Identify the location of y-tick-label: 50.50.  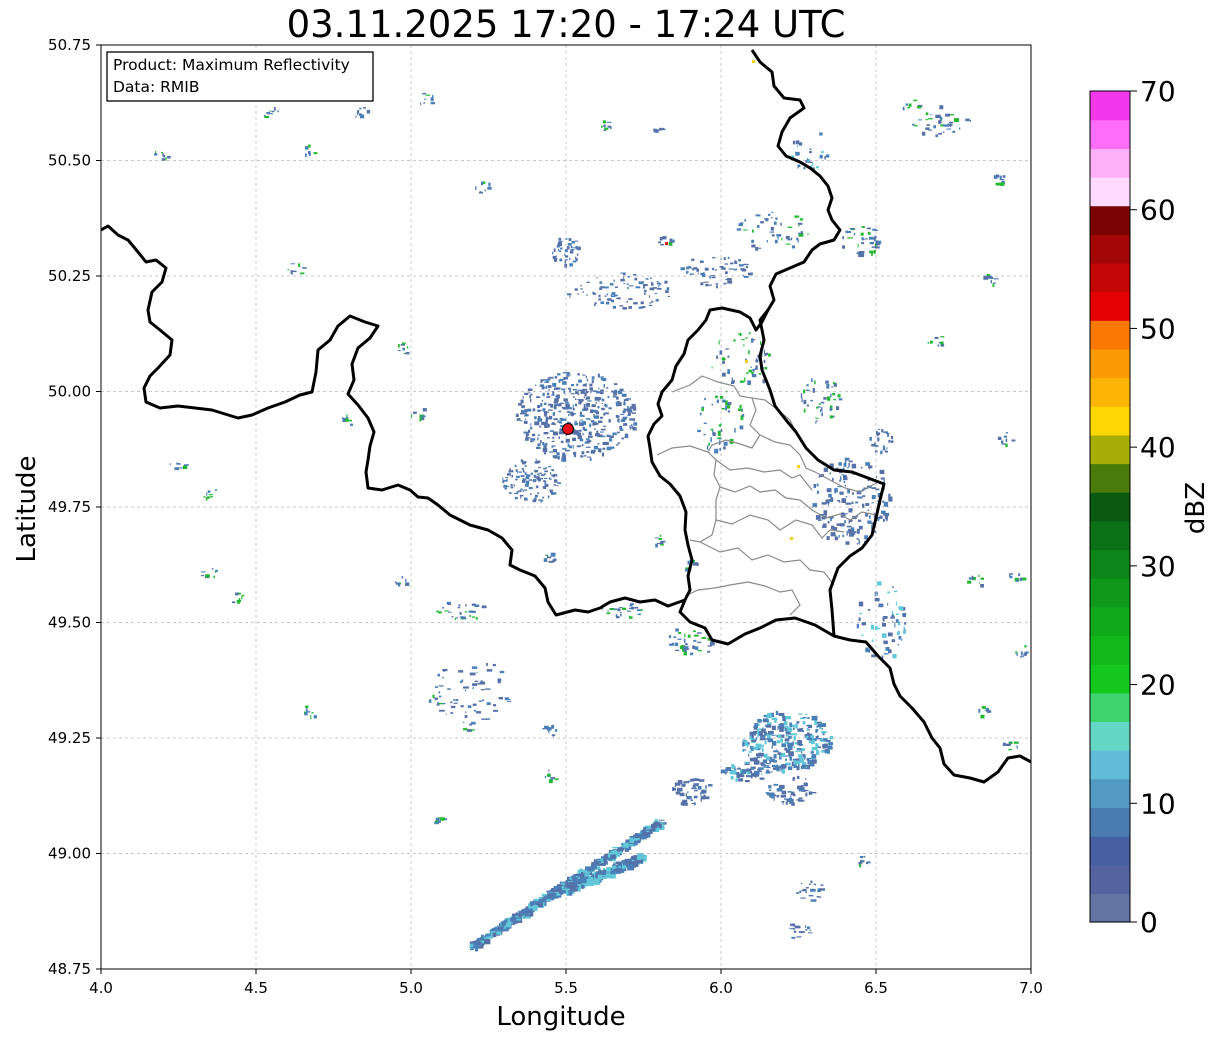
(69, 161).